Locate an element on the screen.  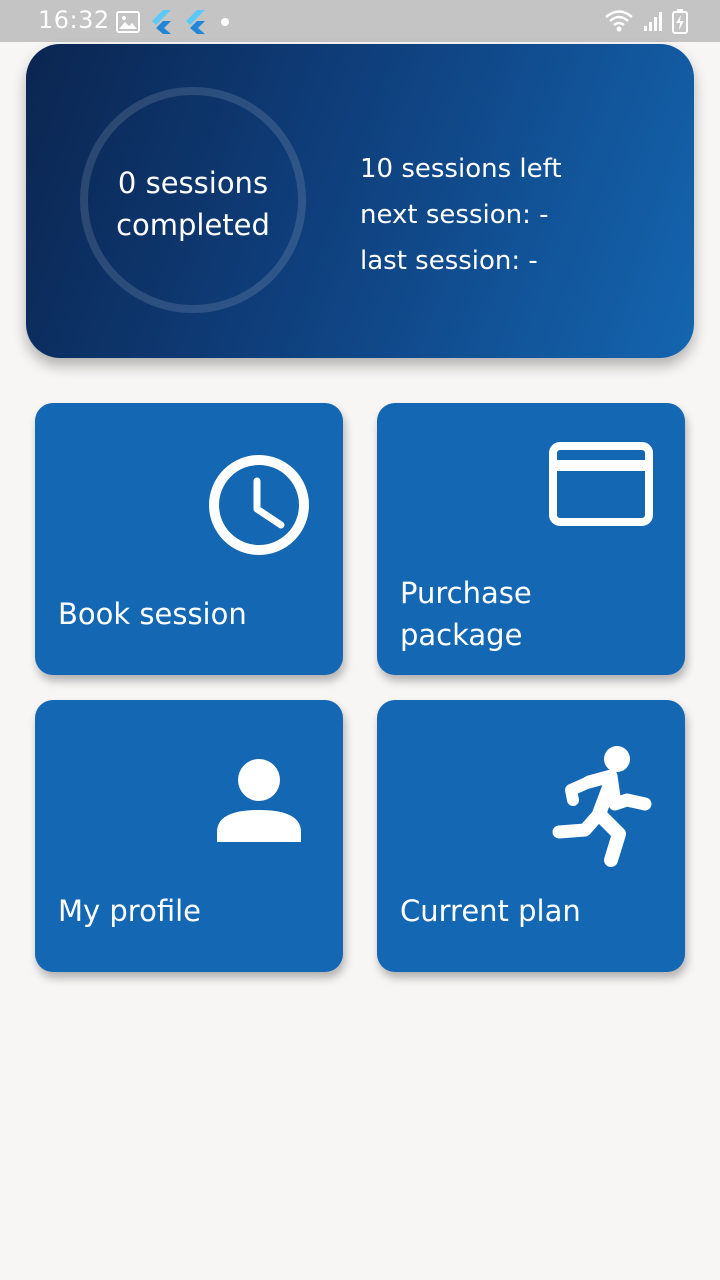
signal-icon is located at coordinates (653, 21).